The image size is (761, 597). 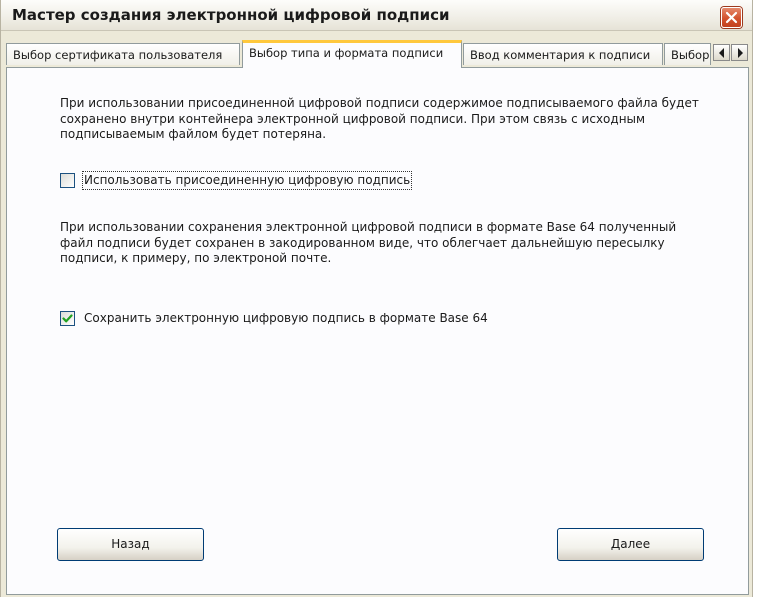 What do you see at coordinates (118, 55) in the screenshot?
I see `tab-label: Выбор сертификата пользователя` at bounding box center [118, 55].